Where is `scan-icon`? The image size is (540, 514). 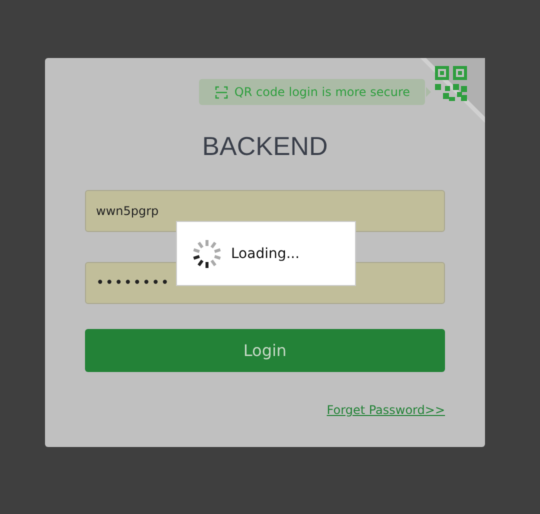 scan-icon is located at coordinates (221, 92).